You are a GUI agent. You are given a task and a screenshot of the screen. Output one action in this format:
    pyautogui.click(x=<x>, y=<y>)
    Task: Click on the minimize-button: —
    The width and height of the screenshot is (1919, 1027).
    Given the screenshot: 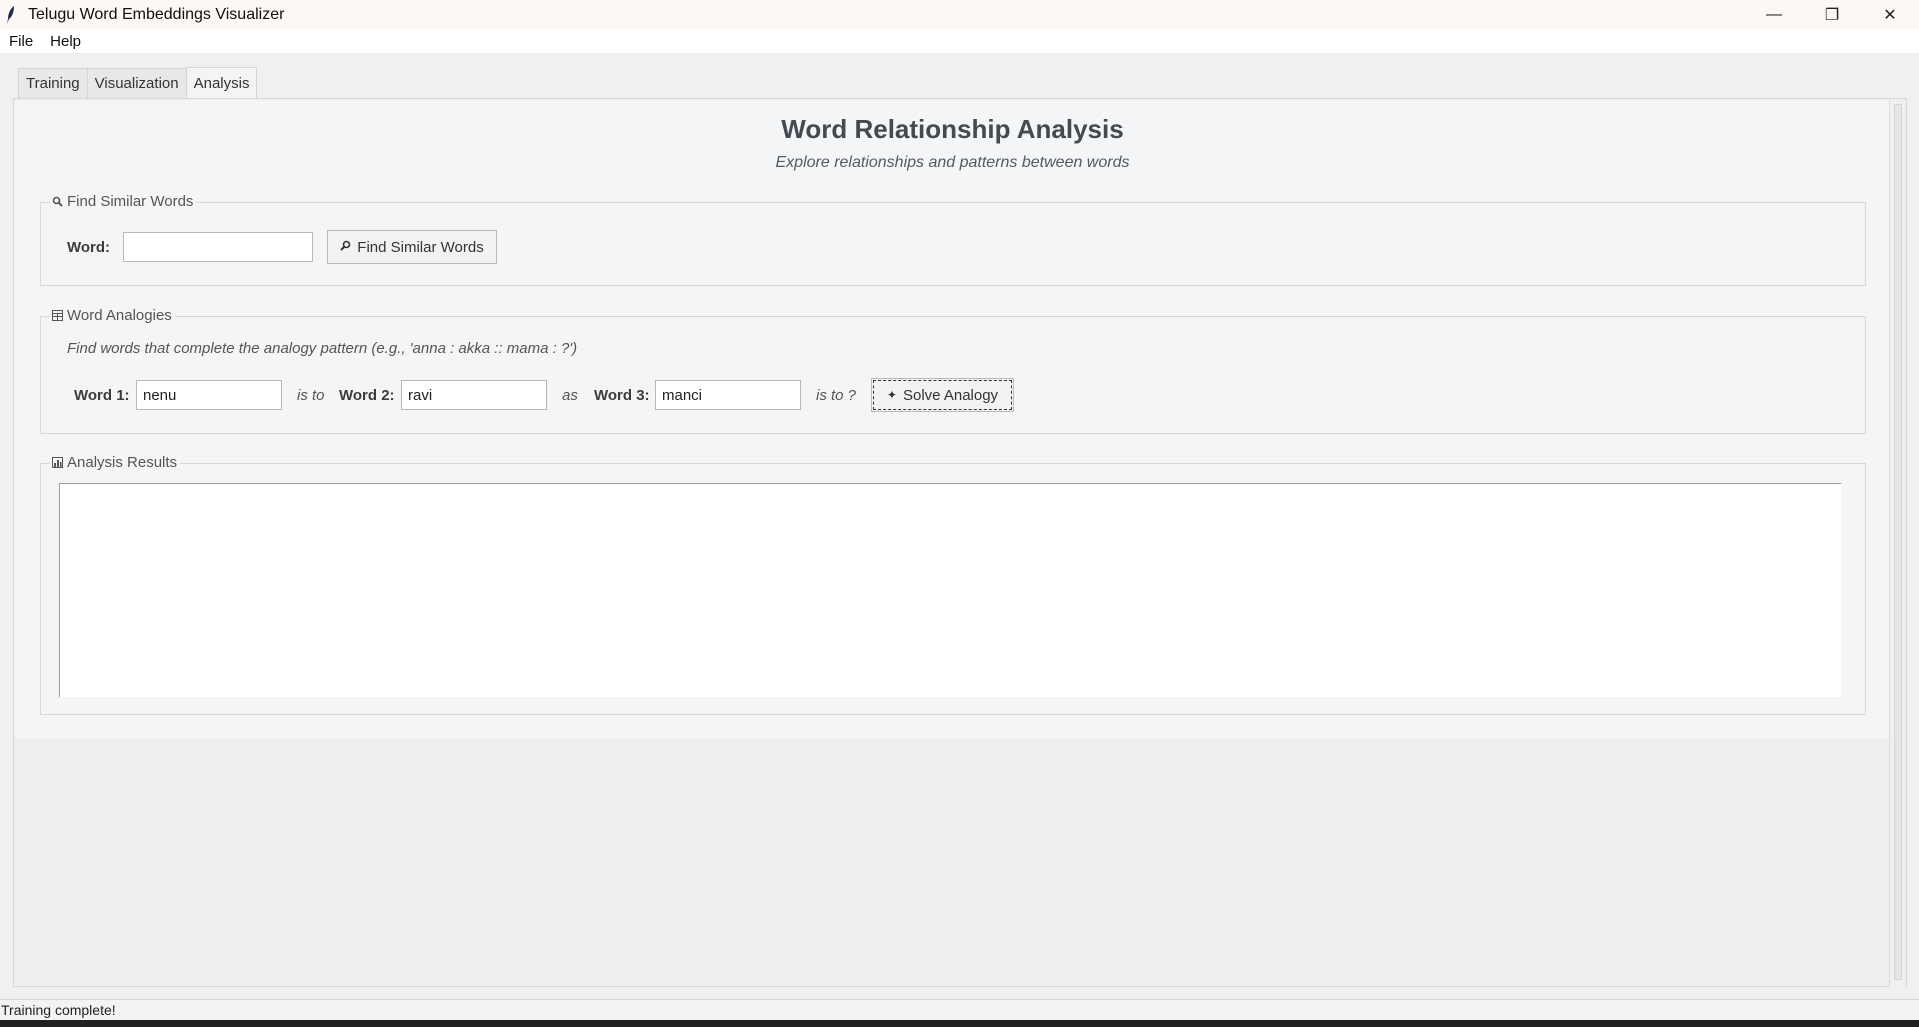 What is the action you would take?
    pyautogui.click(x=1774, y=14)
    